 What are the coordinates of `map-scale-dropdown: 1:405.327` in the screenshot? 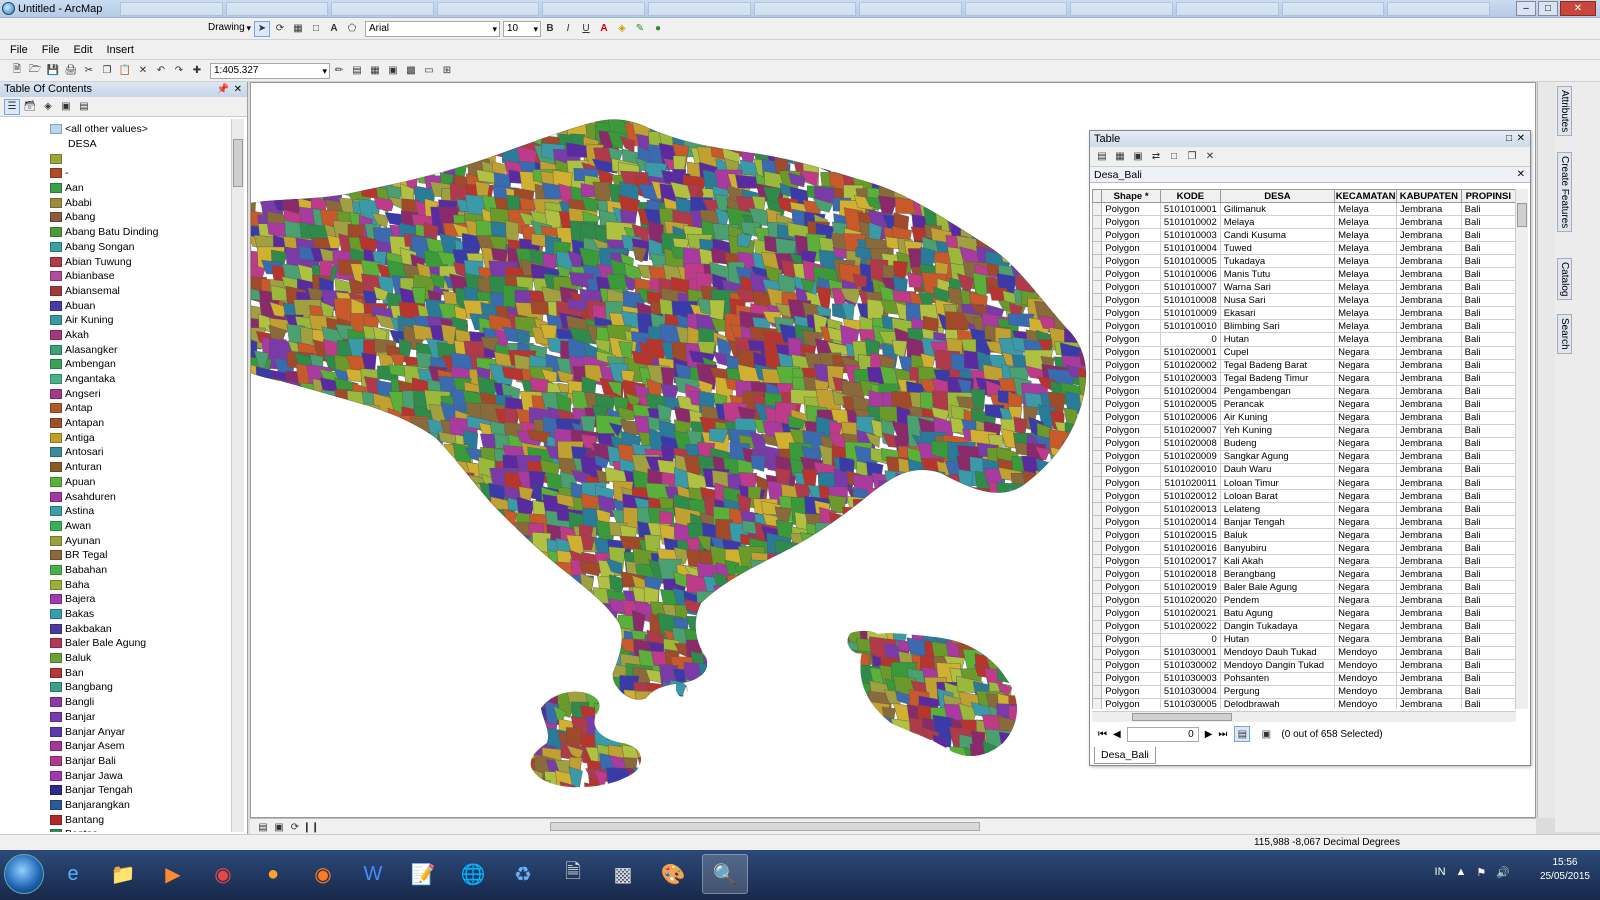 It's located at (270, 70).